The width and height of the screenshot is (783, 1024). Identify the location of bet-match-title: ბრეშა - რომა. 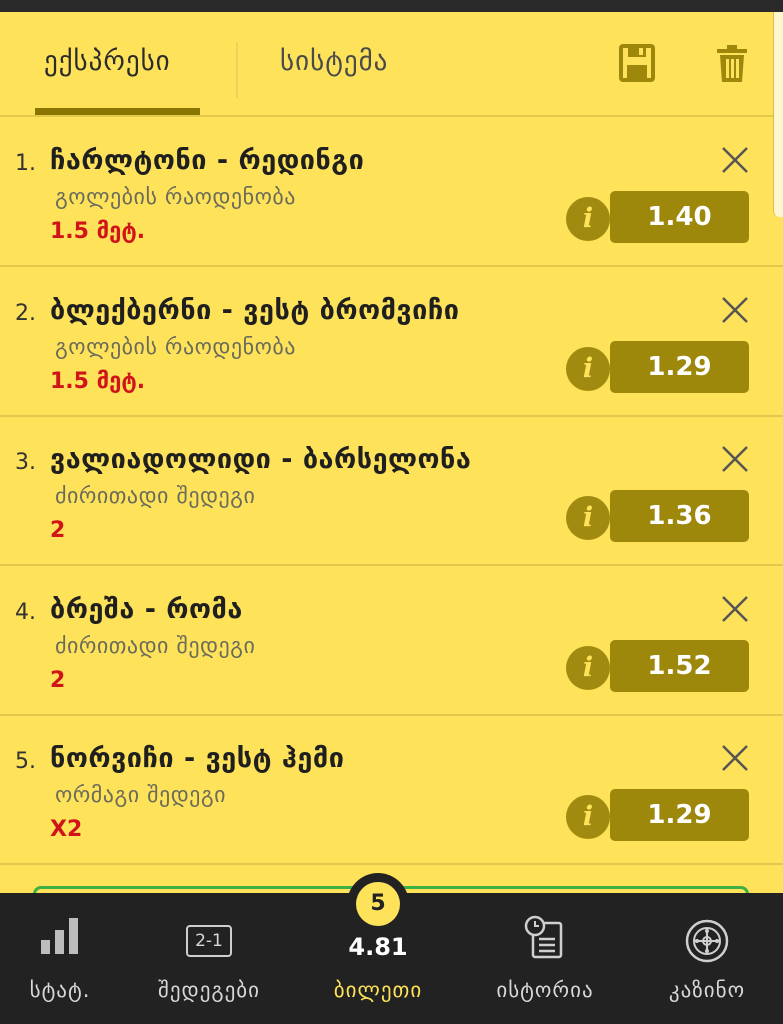
(146, 609).